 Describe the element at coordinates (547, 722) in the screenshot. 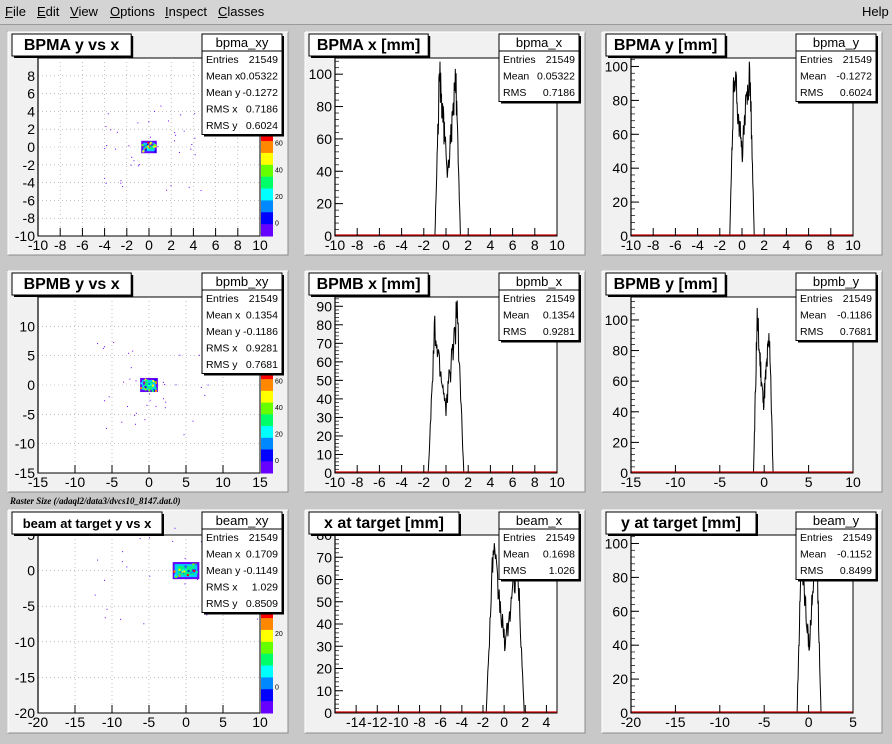

I see `x-tick-label: 4` at that location.